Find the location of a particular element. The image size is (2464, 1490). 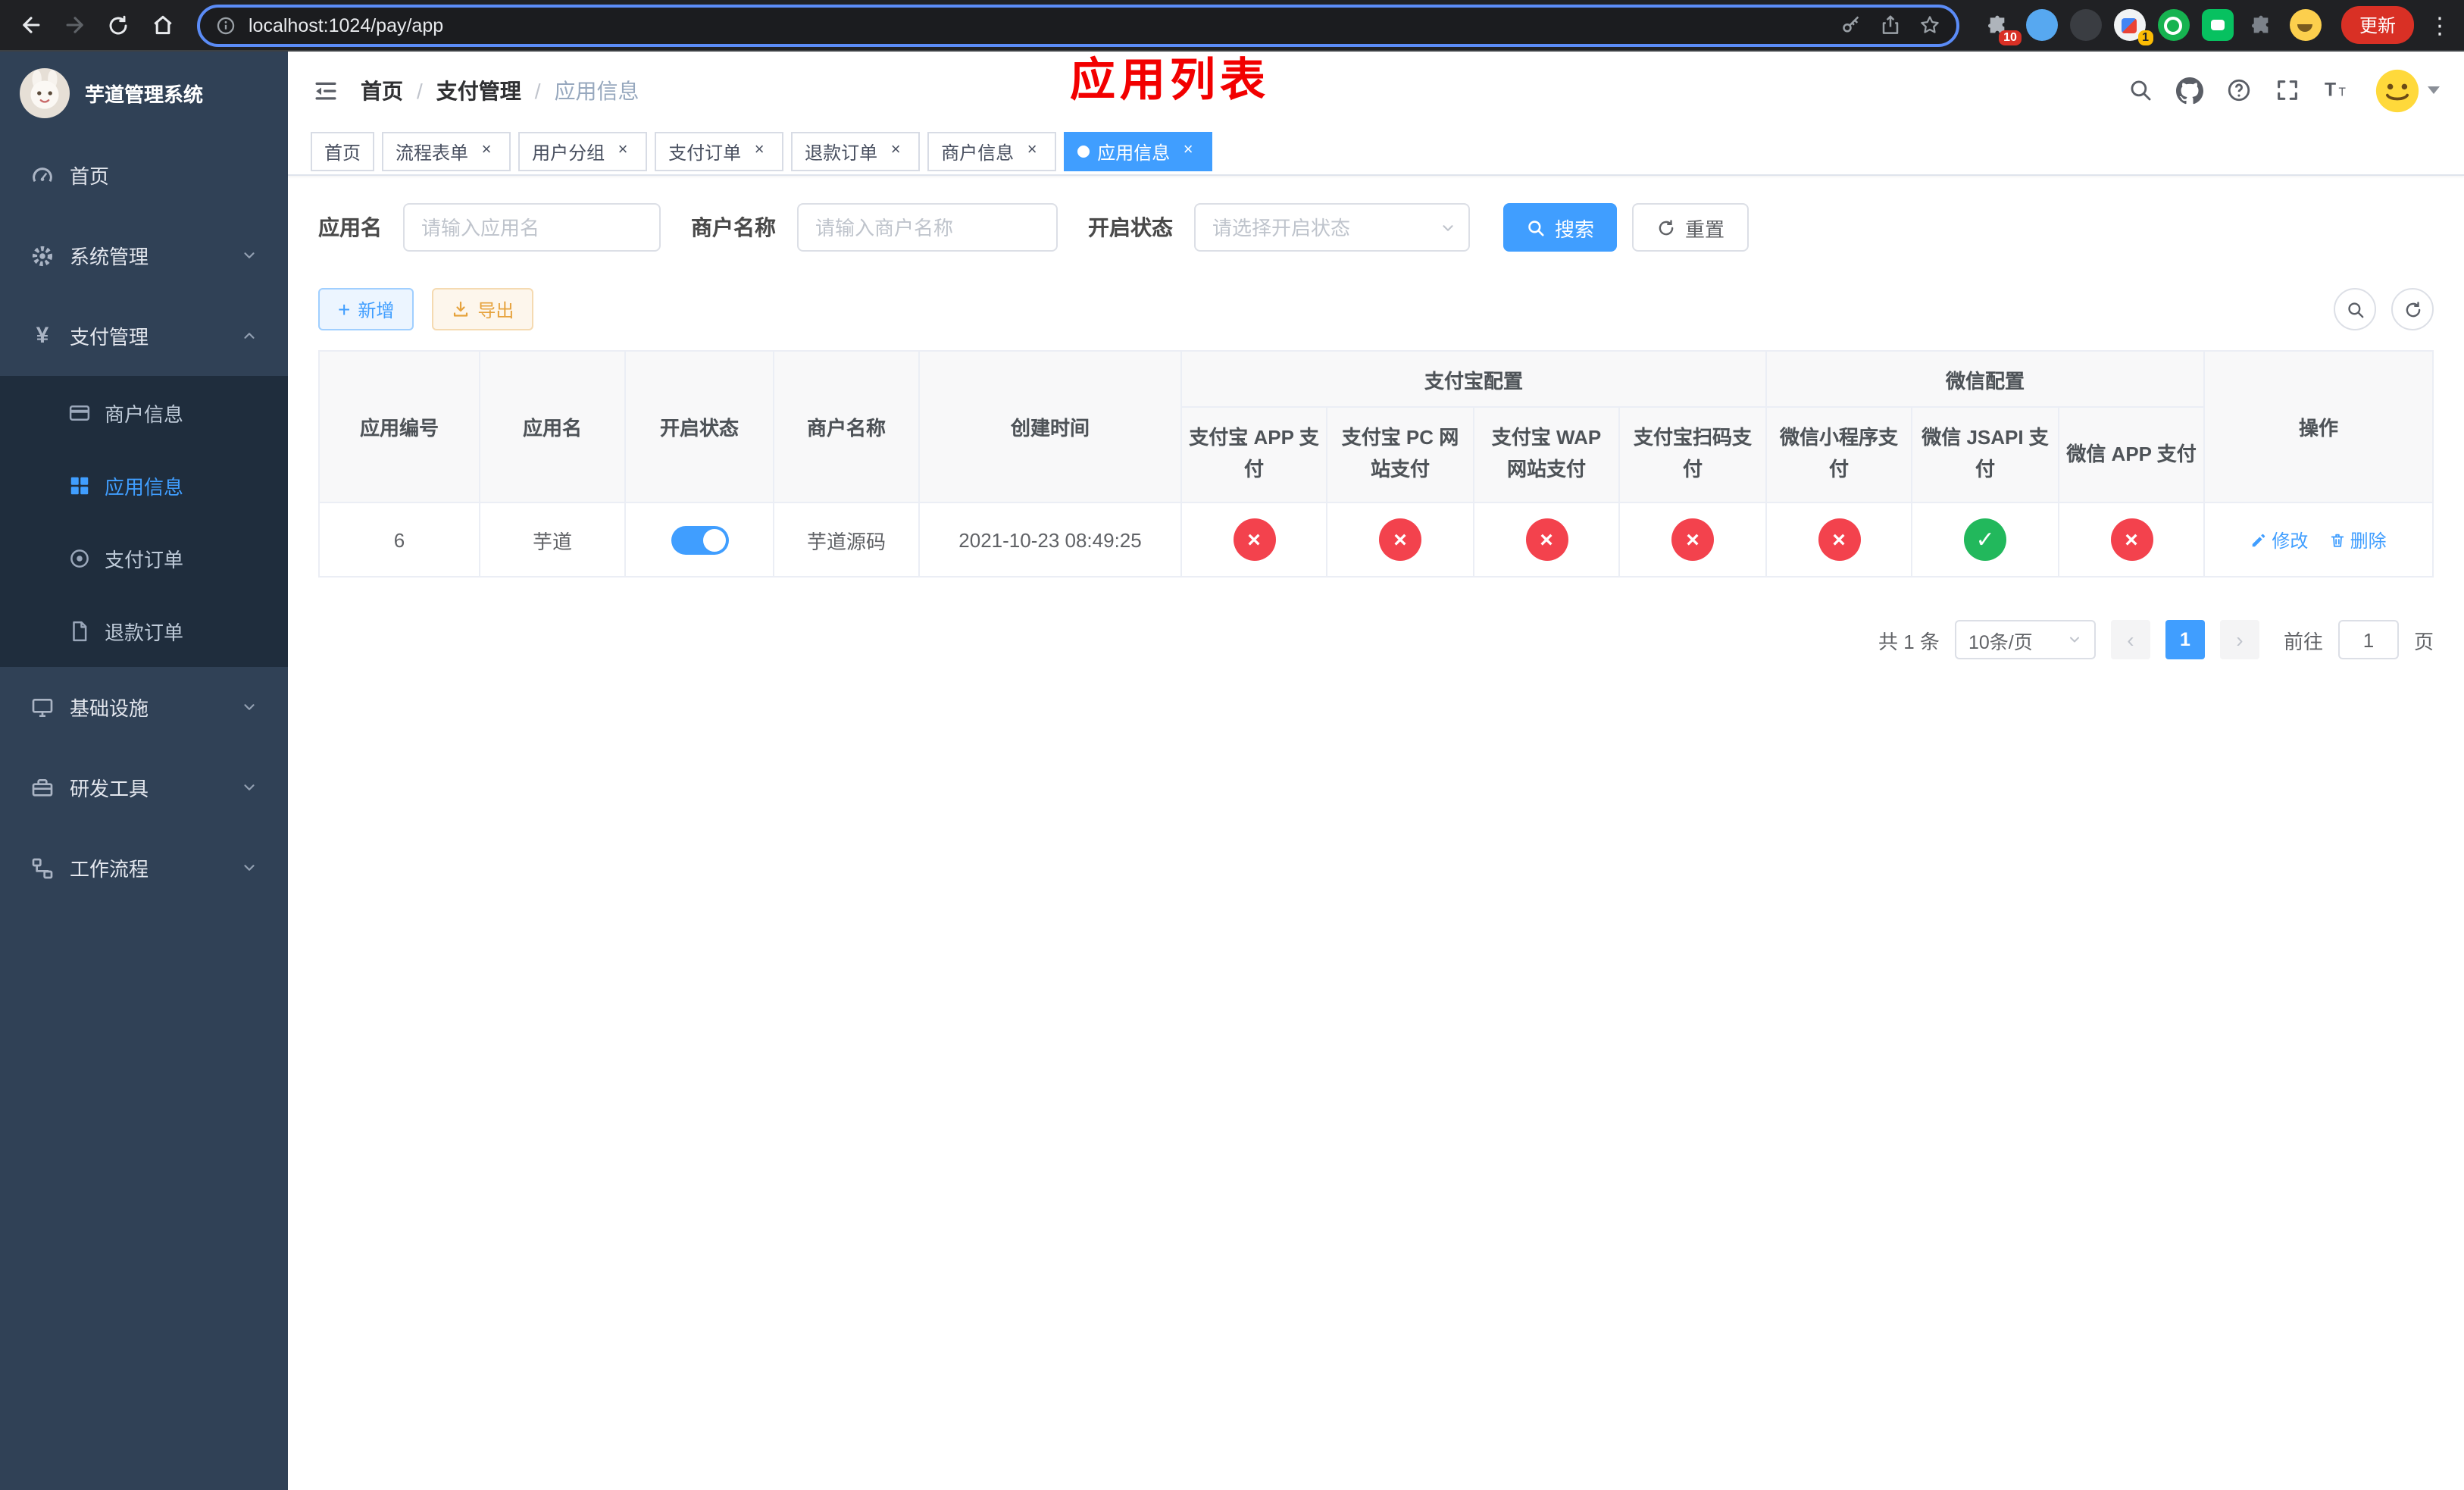

tab-label: 首页 is located at coordinates (342, 152).